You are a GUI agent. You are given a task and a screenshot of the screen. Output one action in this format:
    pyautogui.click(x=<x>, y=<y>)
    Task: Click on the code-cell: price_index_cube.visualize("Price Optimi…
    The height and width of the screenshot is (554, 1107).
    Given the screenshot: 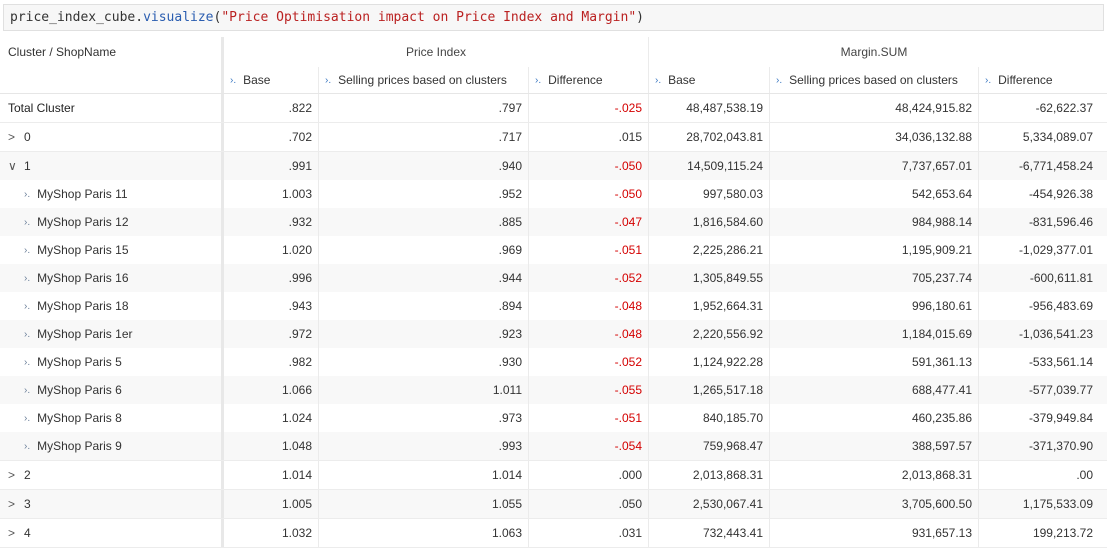 What is the action you would take?
    pyautogui.click(x=553, y=17)
    